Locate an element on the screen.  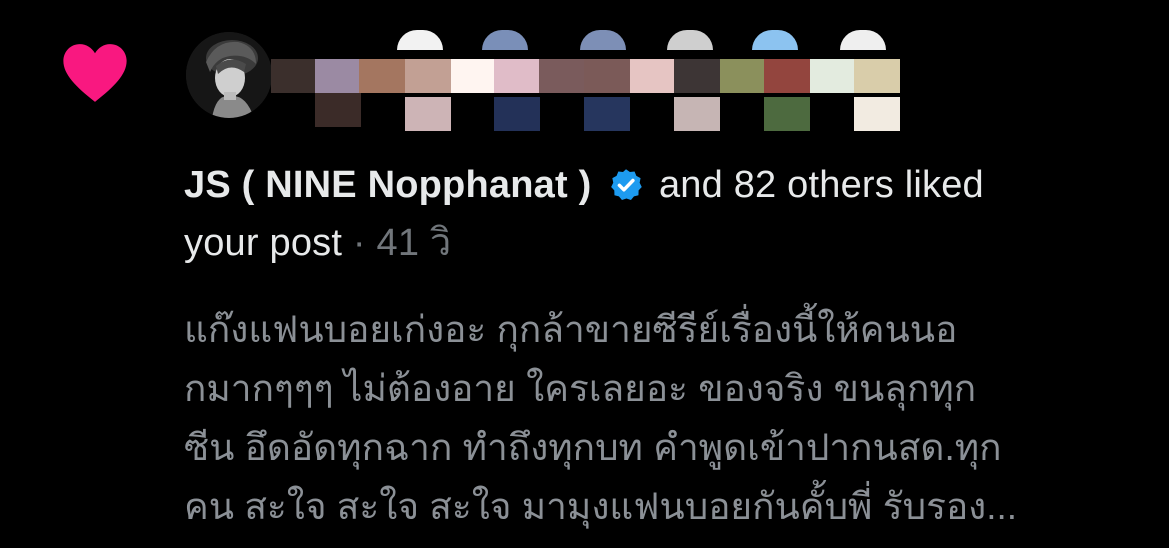
timestamp: 41 วิ is located at coordinates (414, 243).